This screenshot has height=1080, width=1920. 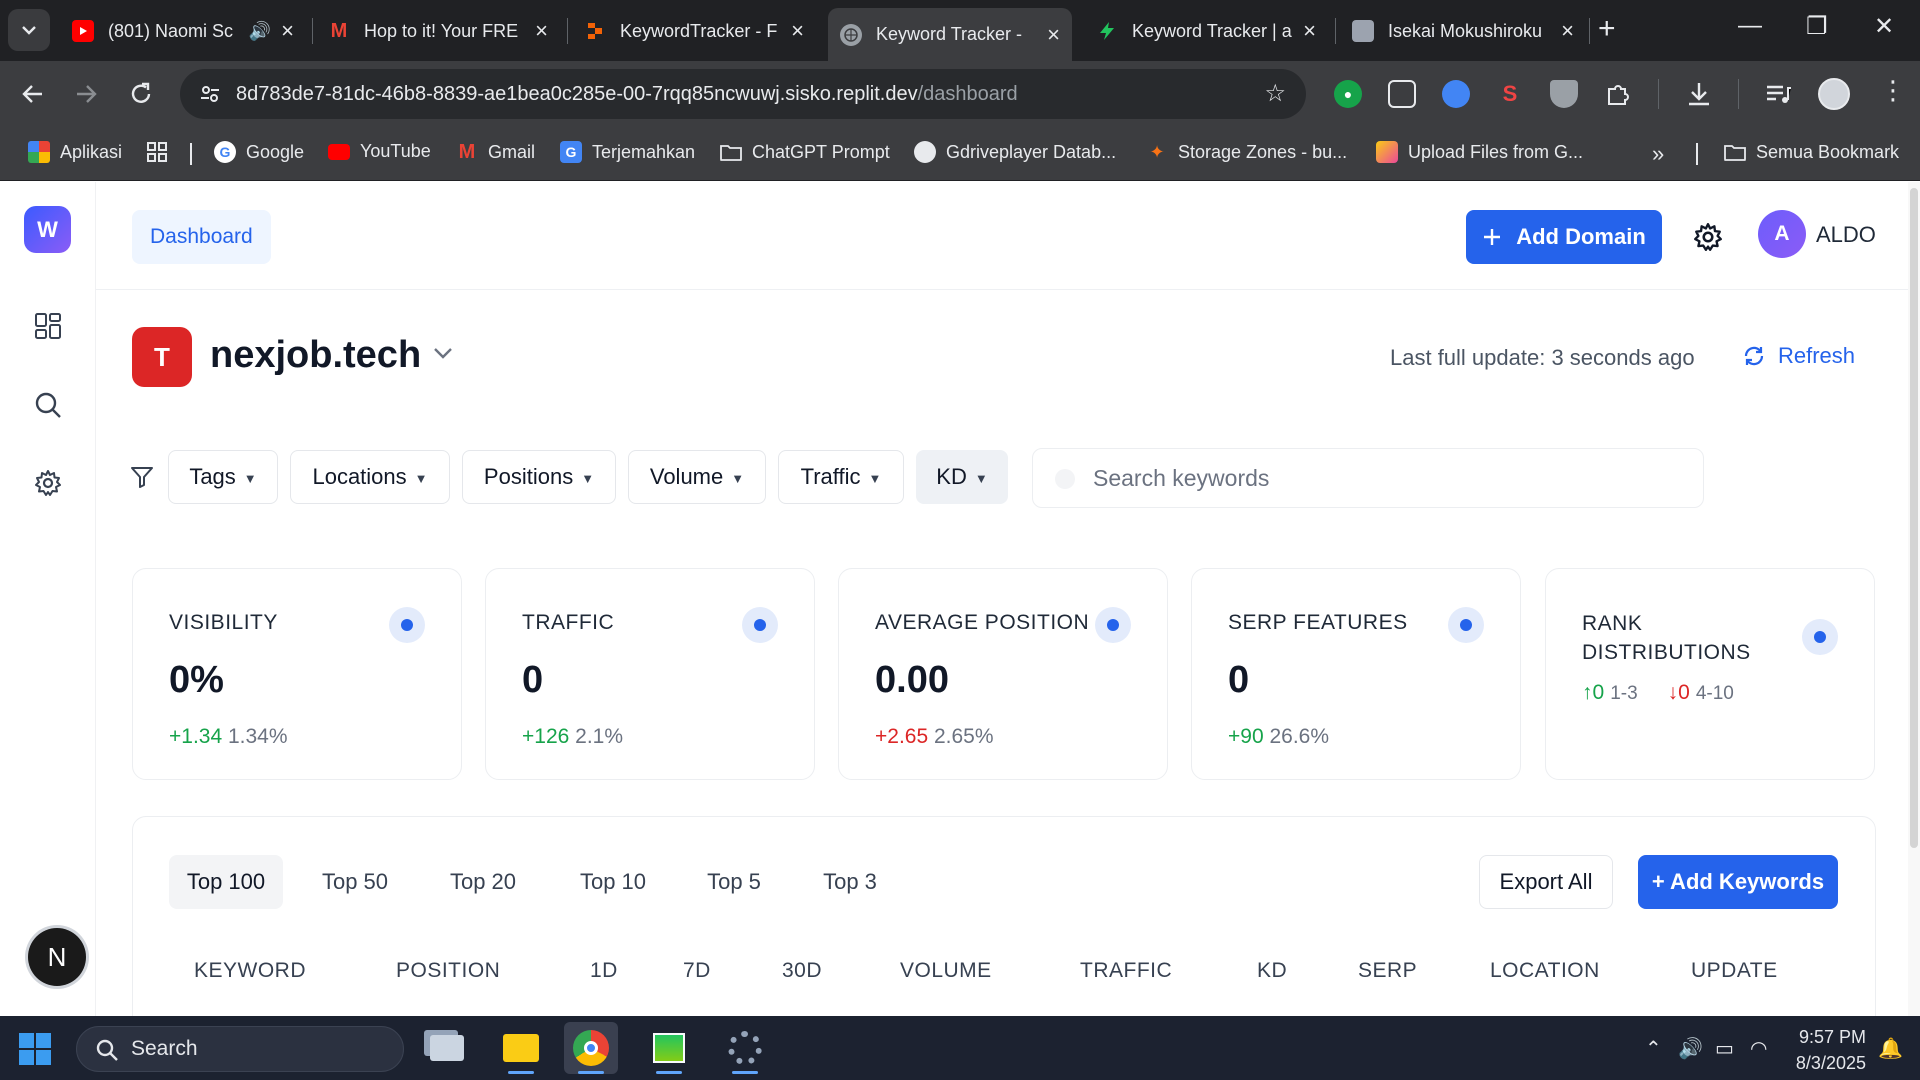 I want to click on next-dev-badge: N, so click(x=57, y=957).